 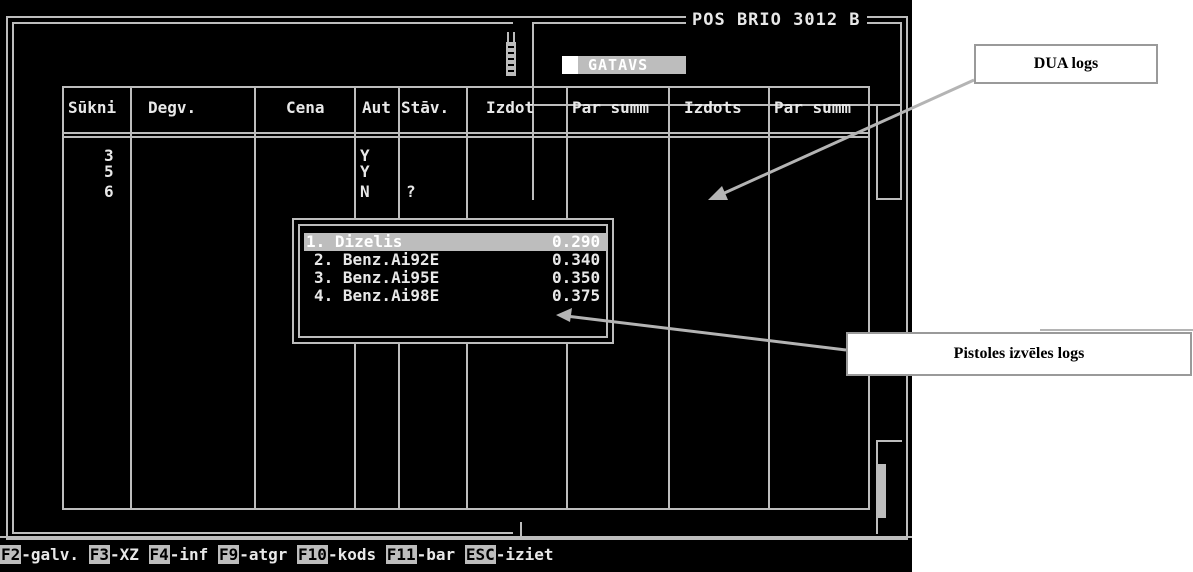 I want to click on dua-callout: DUA logs, so click(x=1066, y=64).